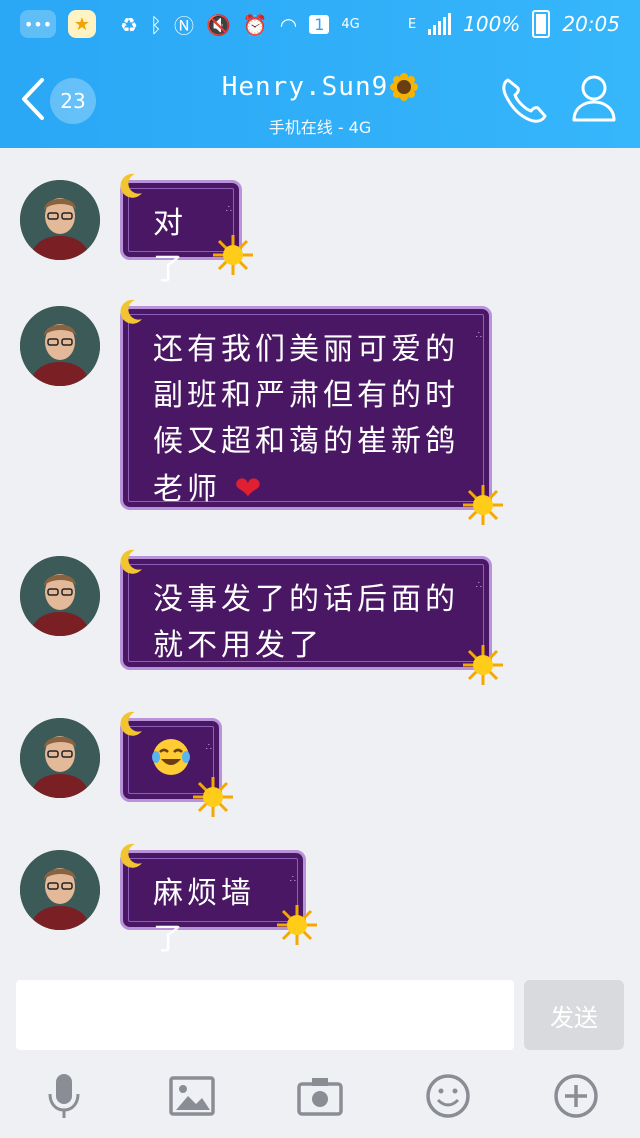 The image size is (640, 1138). What do you see at coordinates (265, 1015) in the screenshot?
I see `message-input` at bounding box center [265, 1015].